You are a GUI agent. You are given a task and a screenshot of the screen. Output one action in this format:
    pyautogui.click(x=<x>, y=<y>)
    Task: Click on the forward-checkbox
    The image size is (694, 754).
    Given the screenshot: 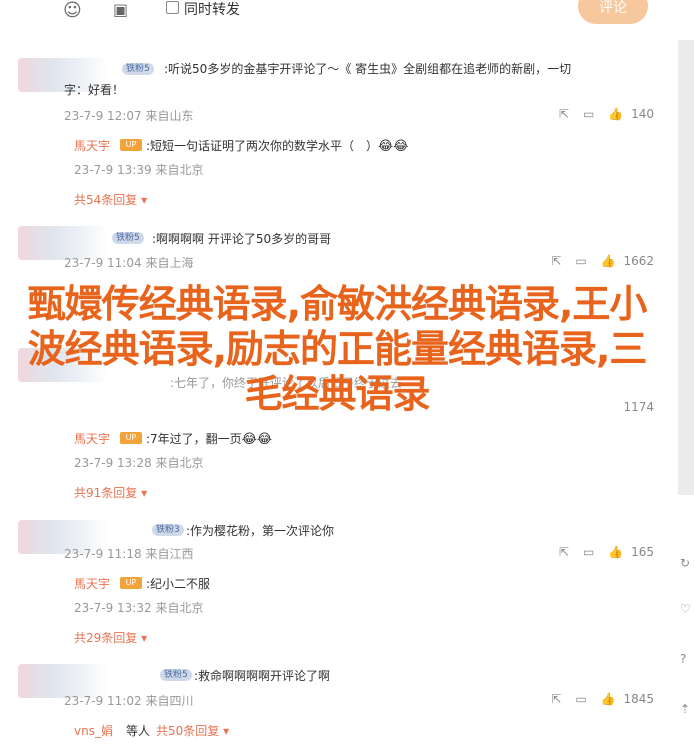 What is the action you would take?
    pyautogui.click(x=172, y=7)
    